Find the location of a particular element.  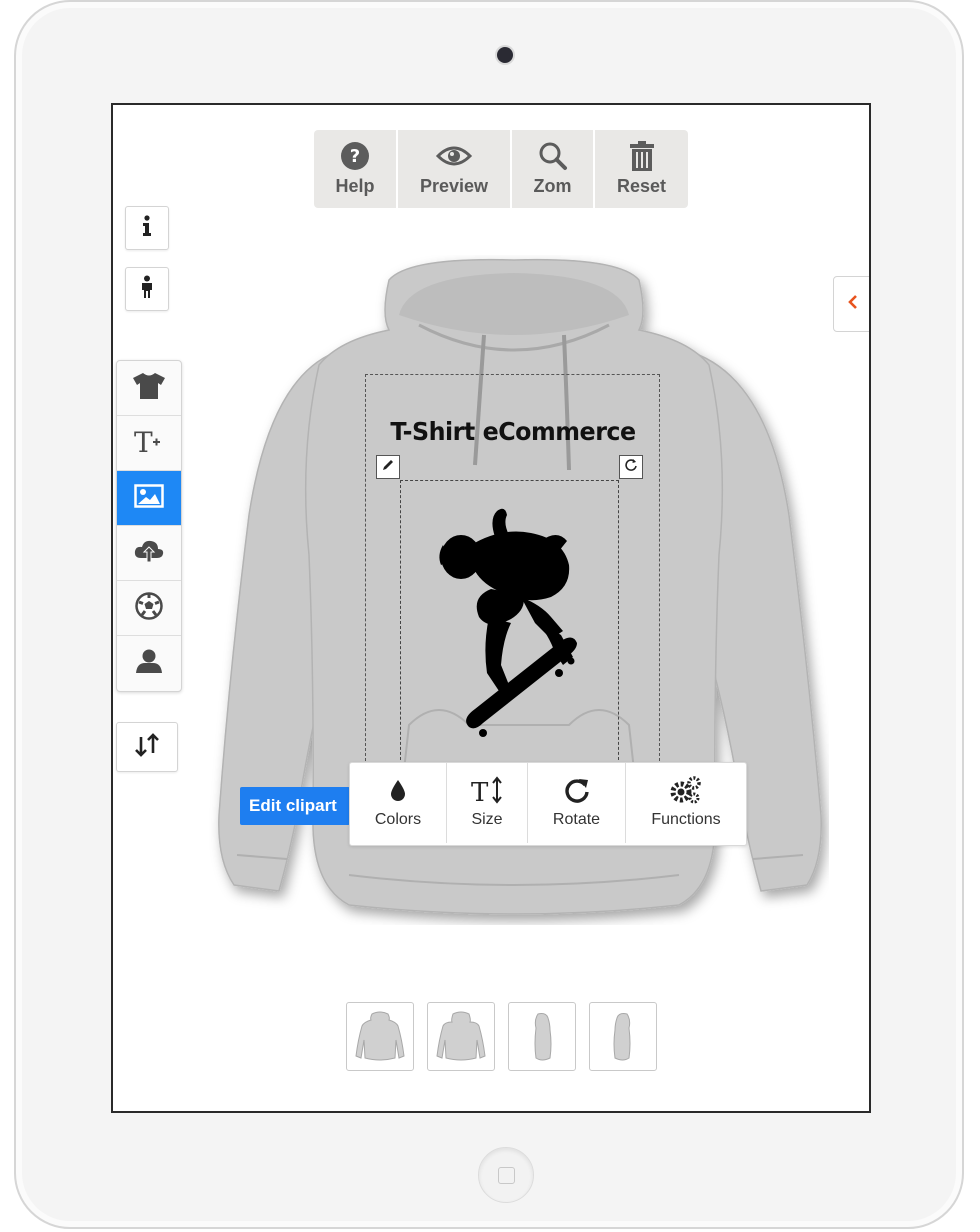

design-text-layer: T-Shirt eCommerce is located at coordinates (513, 431).